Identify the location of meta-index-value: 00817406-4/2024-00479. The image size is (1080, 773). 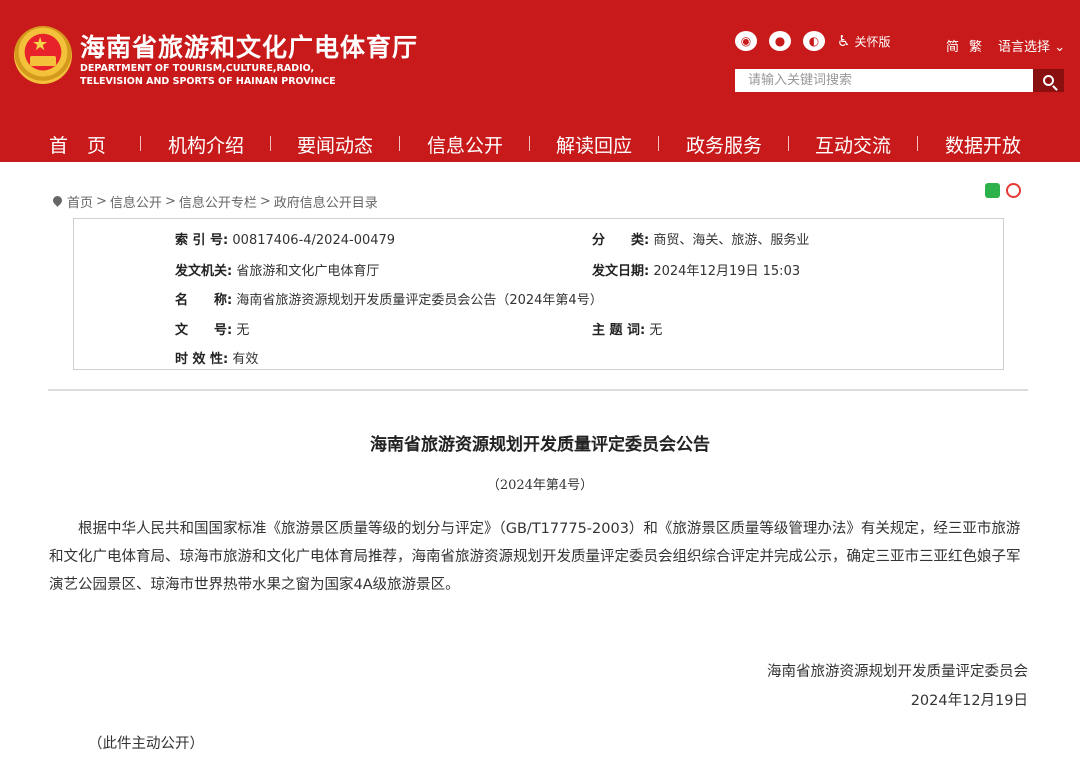
(314, 240).